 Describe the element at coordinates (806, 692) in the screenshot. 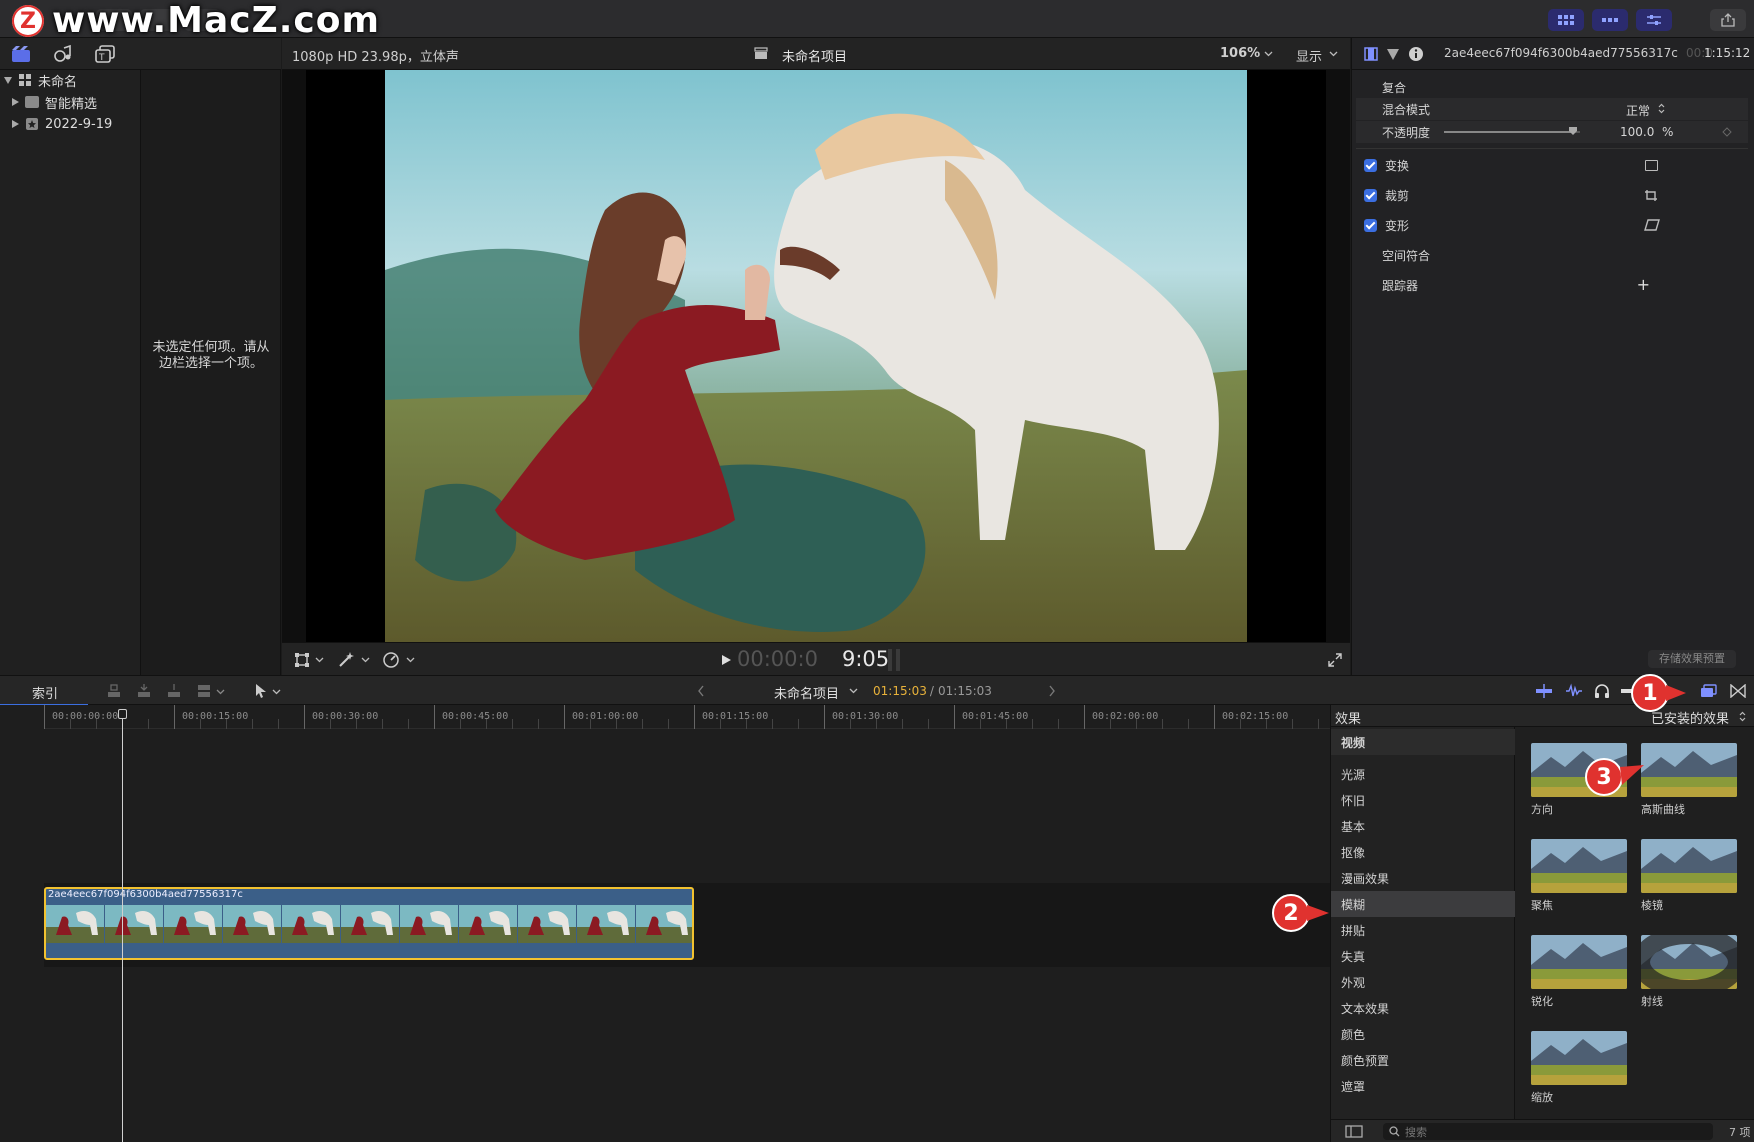

I see `timeline-project-name: 未命名项目` at that location.